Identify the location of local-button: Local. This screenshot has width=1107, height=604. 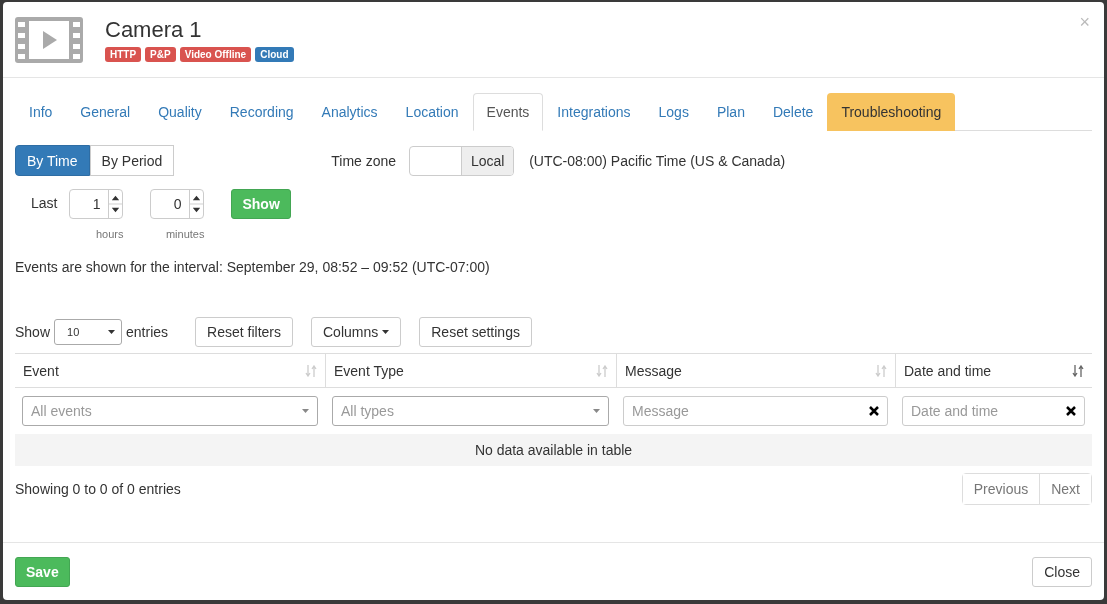
(487, 160).